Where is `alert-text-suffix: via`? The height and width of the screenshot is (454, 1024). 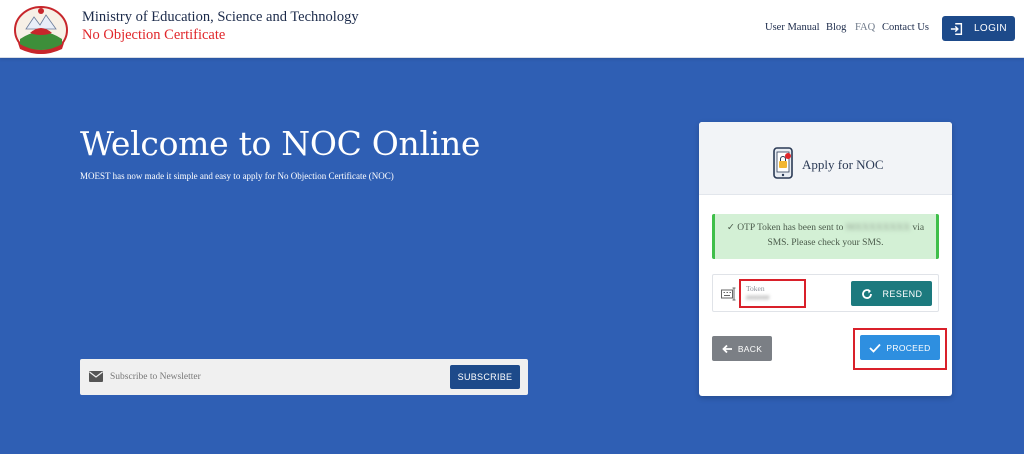
alert-text-suffix: via is located at coordinates (918, 228).